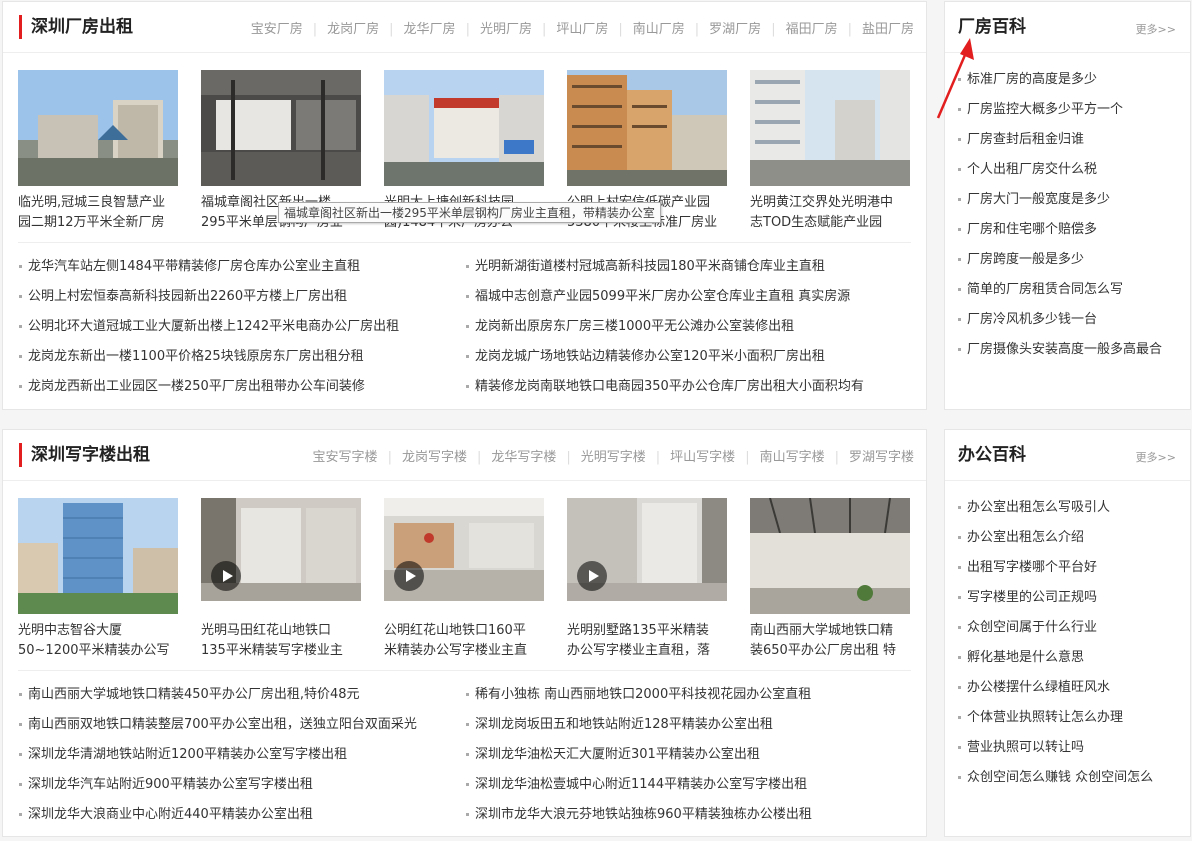 This screenshot has width=1192, height=841. I want to click on office-card-1: 光明中志智谷大厦 50~1200平米精装办公写, so click(98, 579).